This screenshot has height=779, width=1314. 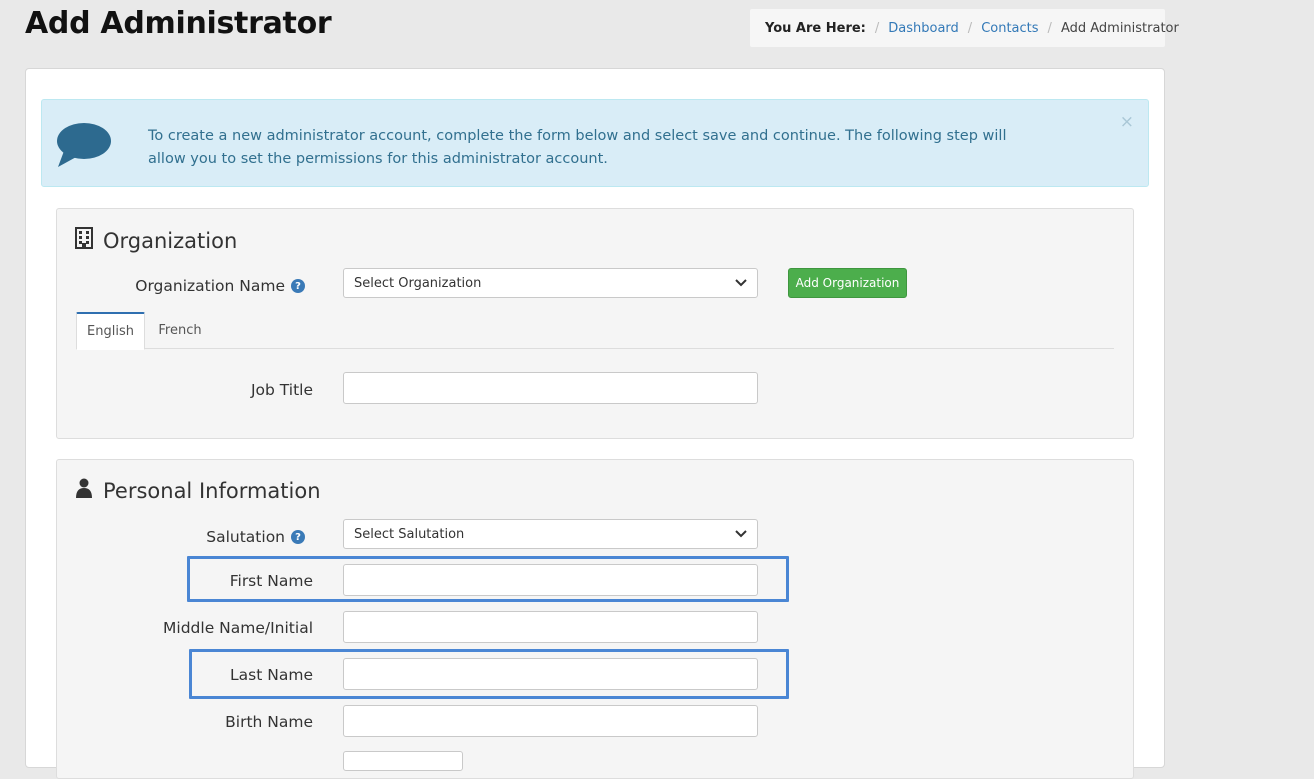 What do you see at coordinates (238, 628) in the screenshot?
I see `middle-name-label: Middle Name/Initial` at bounding box center [238, 628].